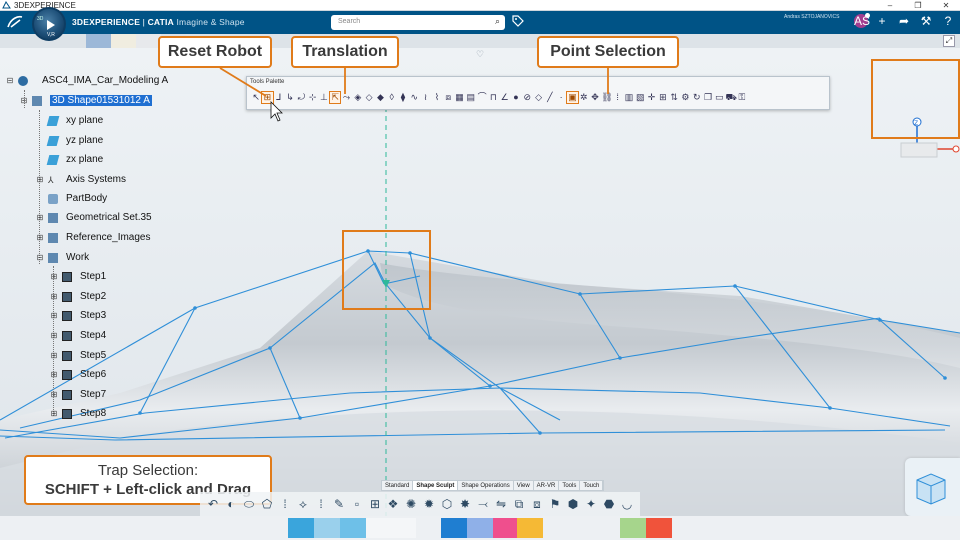 This screenshot has height=540, width=960. What do you see at coordinates (267, 504) in the screenshot?
I see `shape-icon: ⬠` at bounding box center [267, 504].